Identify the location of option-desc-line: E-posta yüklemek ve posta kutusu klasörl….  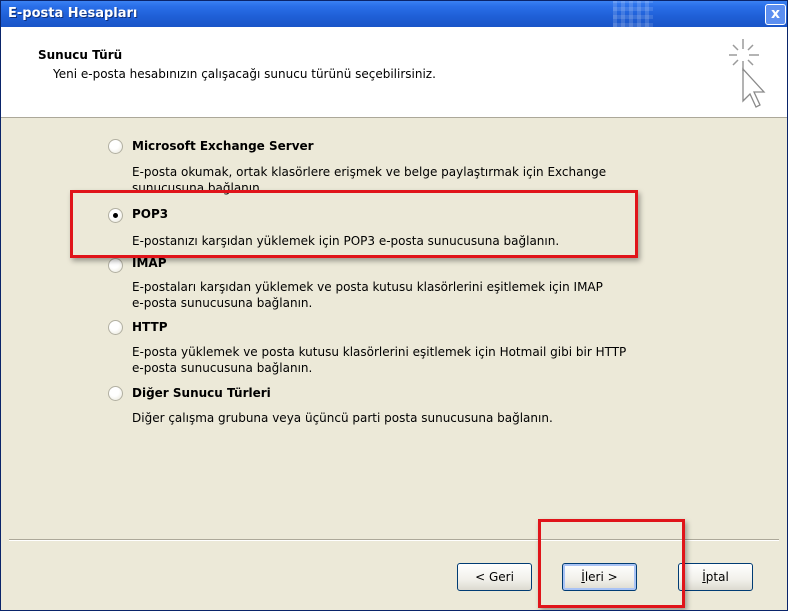
(379, 352).